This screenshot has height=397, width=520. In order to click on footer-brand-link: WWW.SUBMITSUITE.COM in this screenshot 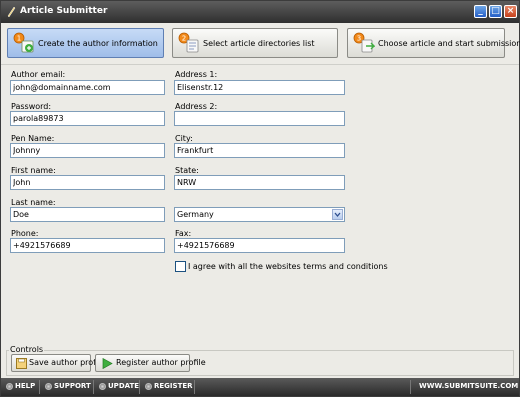, I will do `click(468, 386)`.